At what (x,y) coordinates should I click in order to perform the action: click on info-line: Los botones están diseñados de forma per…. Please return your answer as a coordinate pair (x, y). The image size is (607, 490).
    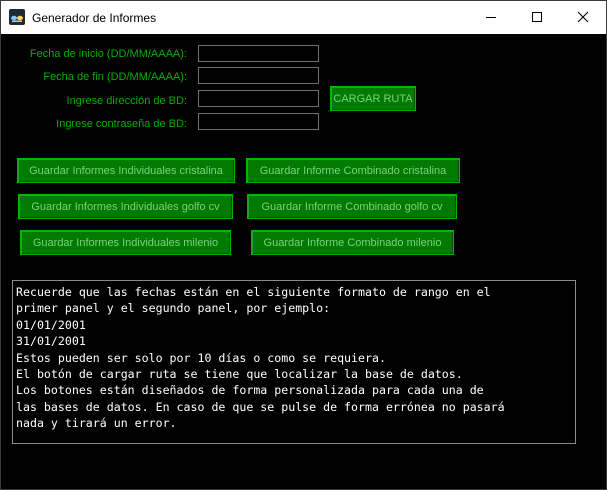
    Looking at the image, I should click on (250, 390).